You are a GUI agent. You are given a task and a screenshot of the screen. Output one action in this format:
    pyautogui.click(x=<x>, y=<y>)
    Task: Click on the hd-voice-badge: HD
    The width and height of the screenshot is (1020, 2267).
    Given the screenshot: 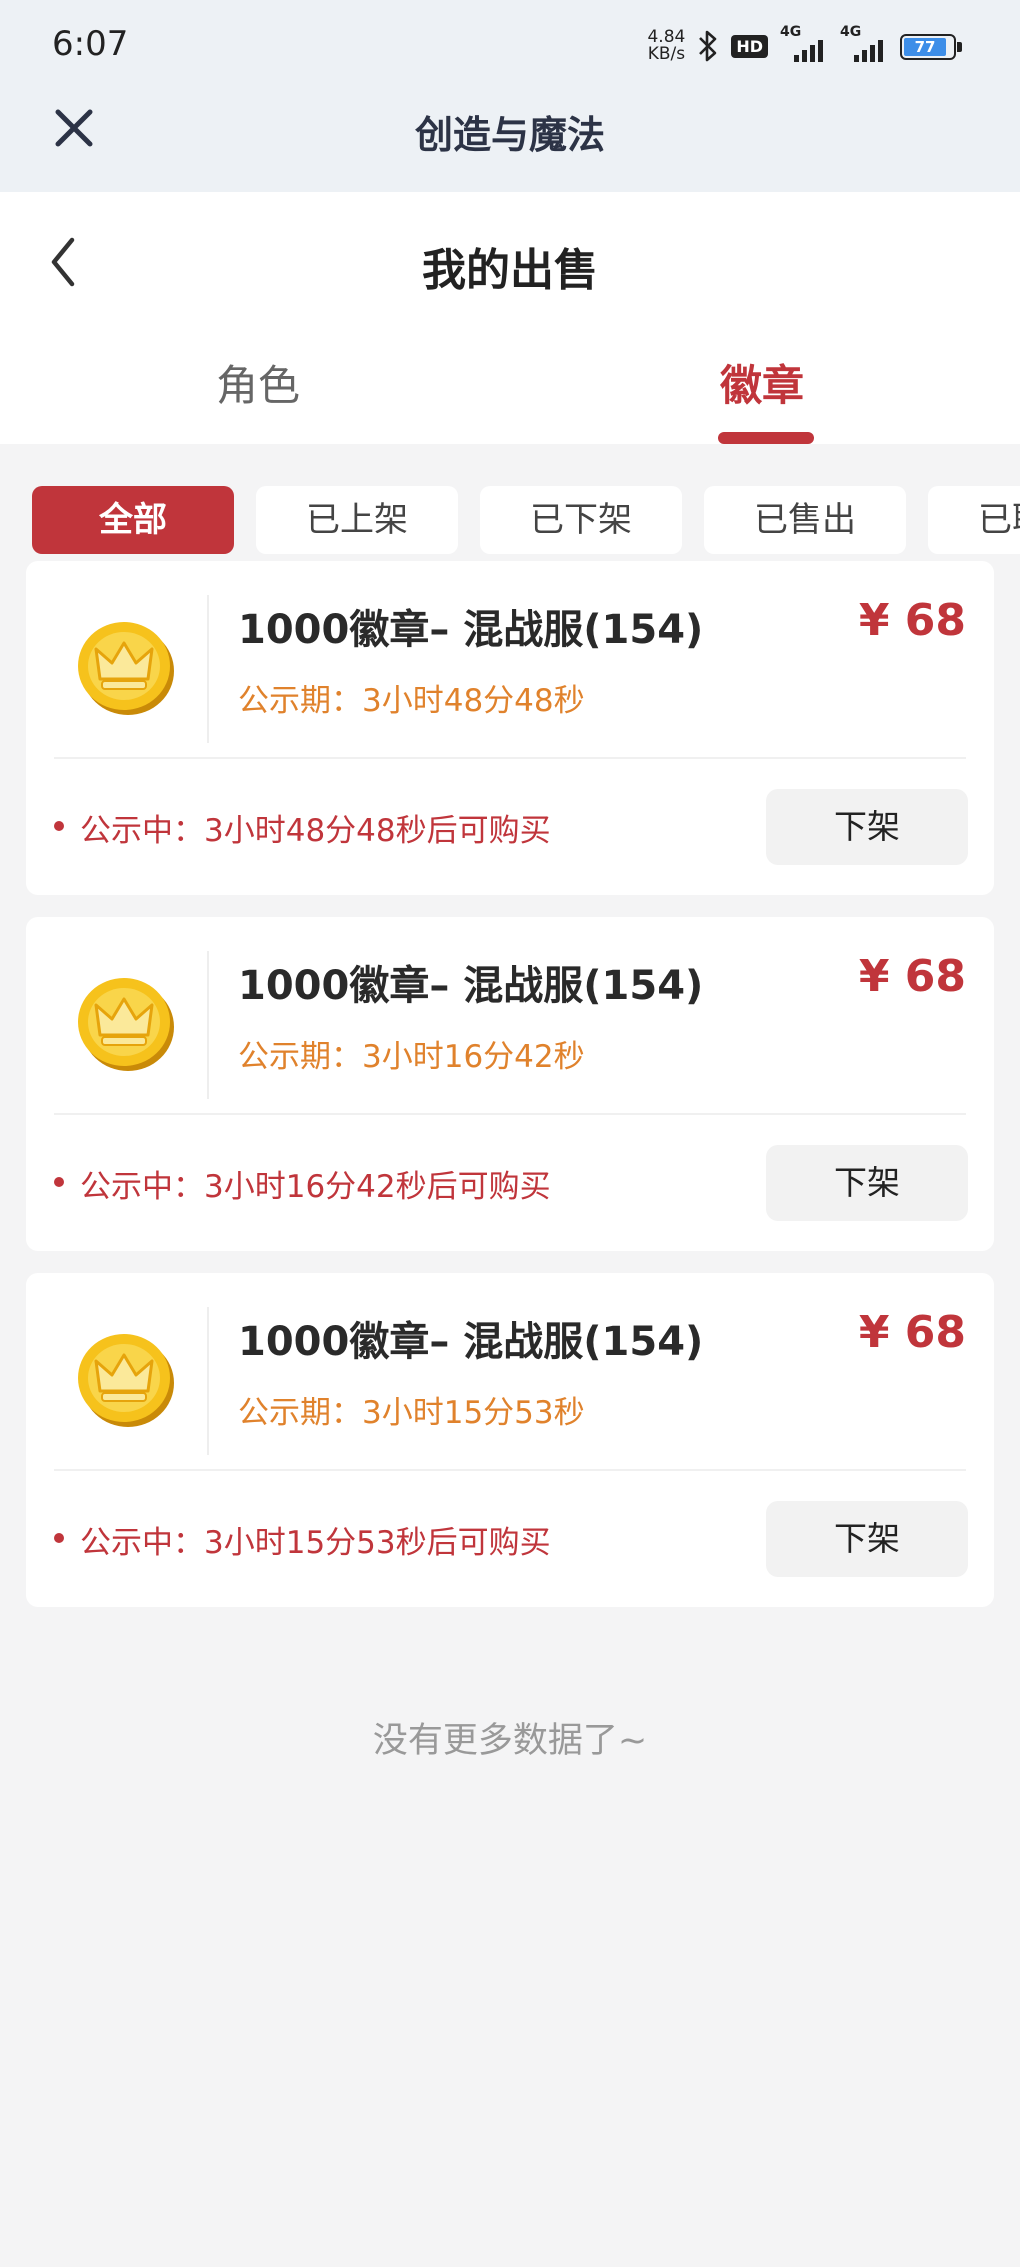 What is the action you would take?
    pyautogui.click(x=749, y=46)
    